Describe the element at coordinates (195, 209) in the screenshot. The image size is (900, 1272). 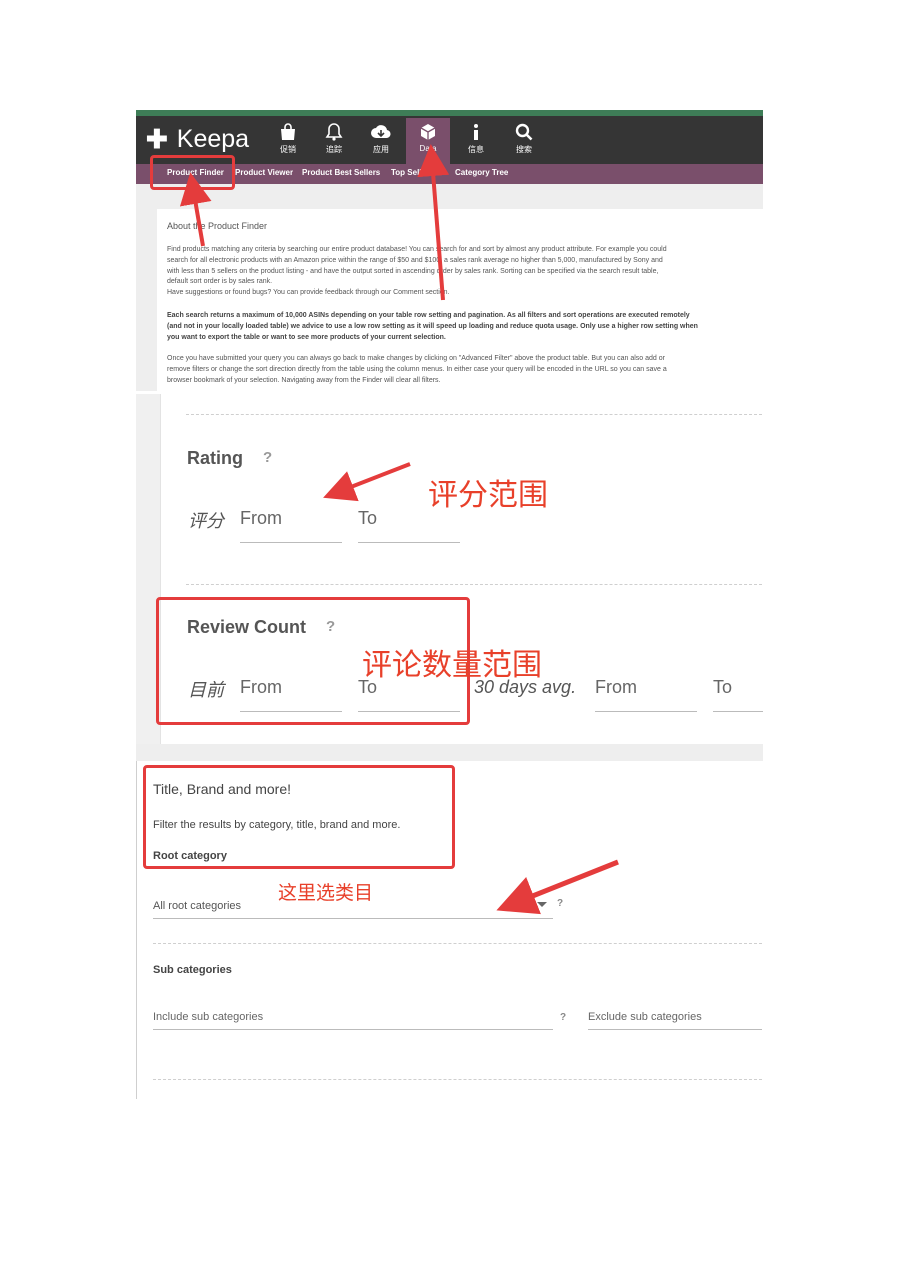
I see `arrow-to-product-finder` at that location.